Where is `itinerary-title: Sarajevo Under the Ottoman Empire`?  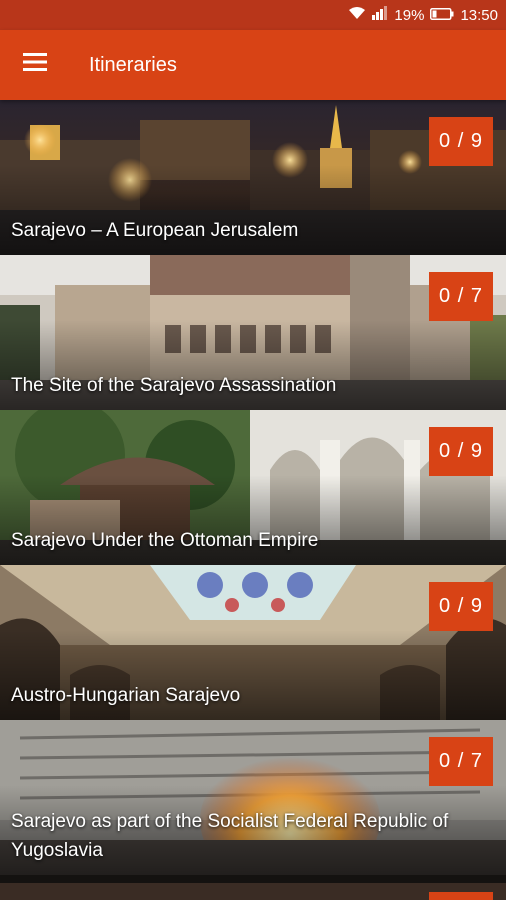
itinerary-title: Sarajevo Under the Ottoman Empire is located at coordinates (165, 540).